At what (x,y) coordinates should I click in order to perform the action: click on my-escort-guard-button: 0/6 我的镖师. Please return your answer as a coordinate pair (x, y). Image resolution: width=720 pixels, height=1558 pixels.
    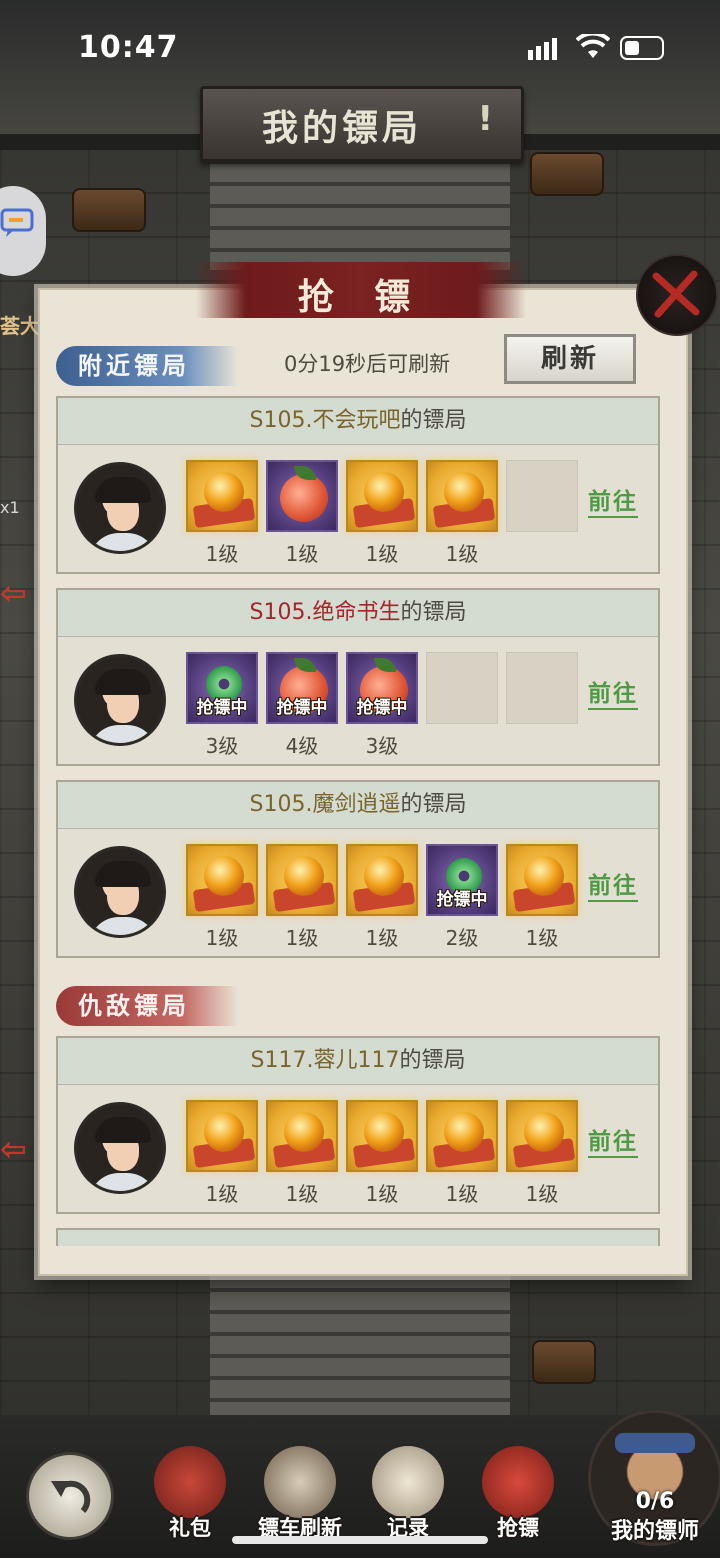
    Looking at the image, I should click on (654, 1478).